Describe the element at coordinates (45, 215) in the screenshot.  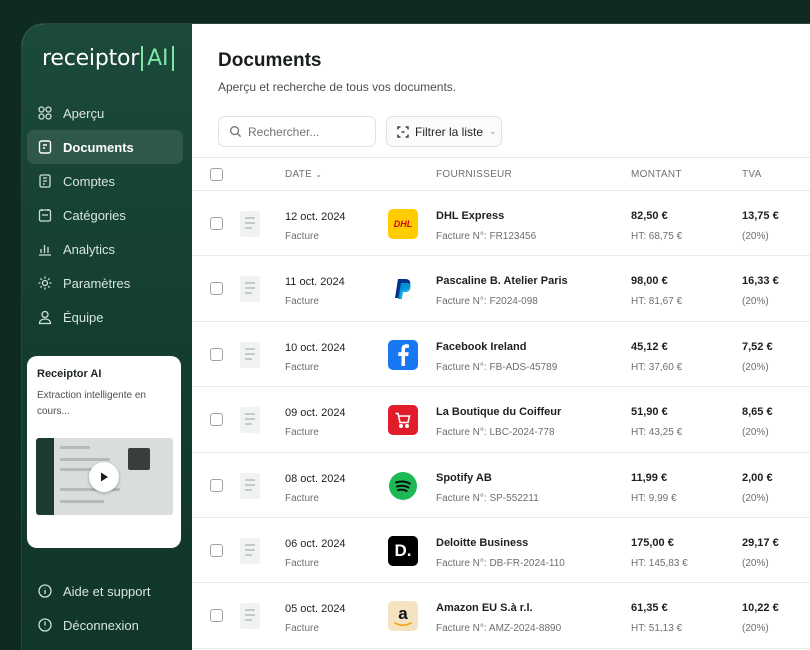
I see `folder-icon` at that location.